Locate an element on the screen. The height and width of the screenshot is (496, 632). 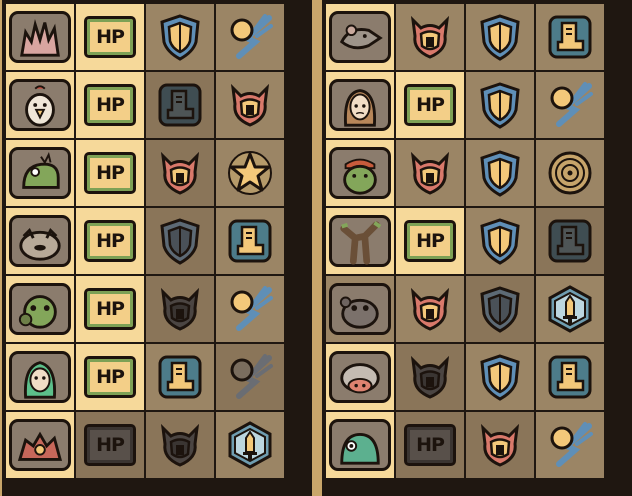
tree-ent-portrait is located at coordinates (360, 241).